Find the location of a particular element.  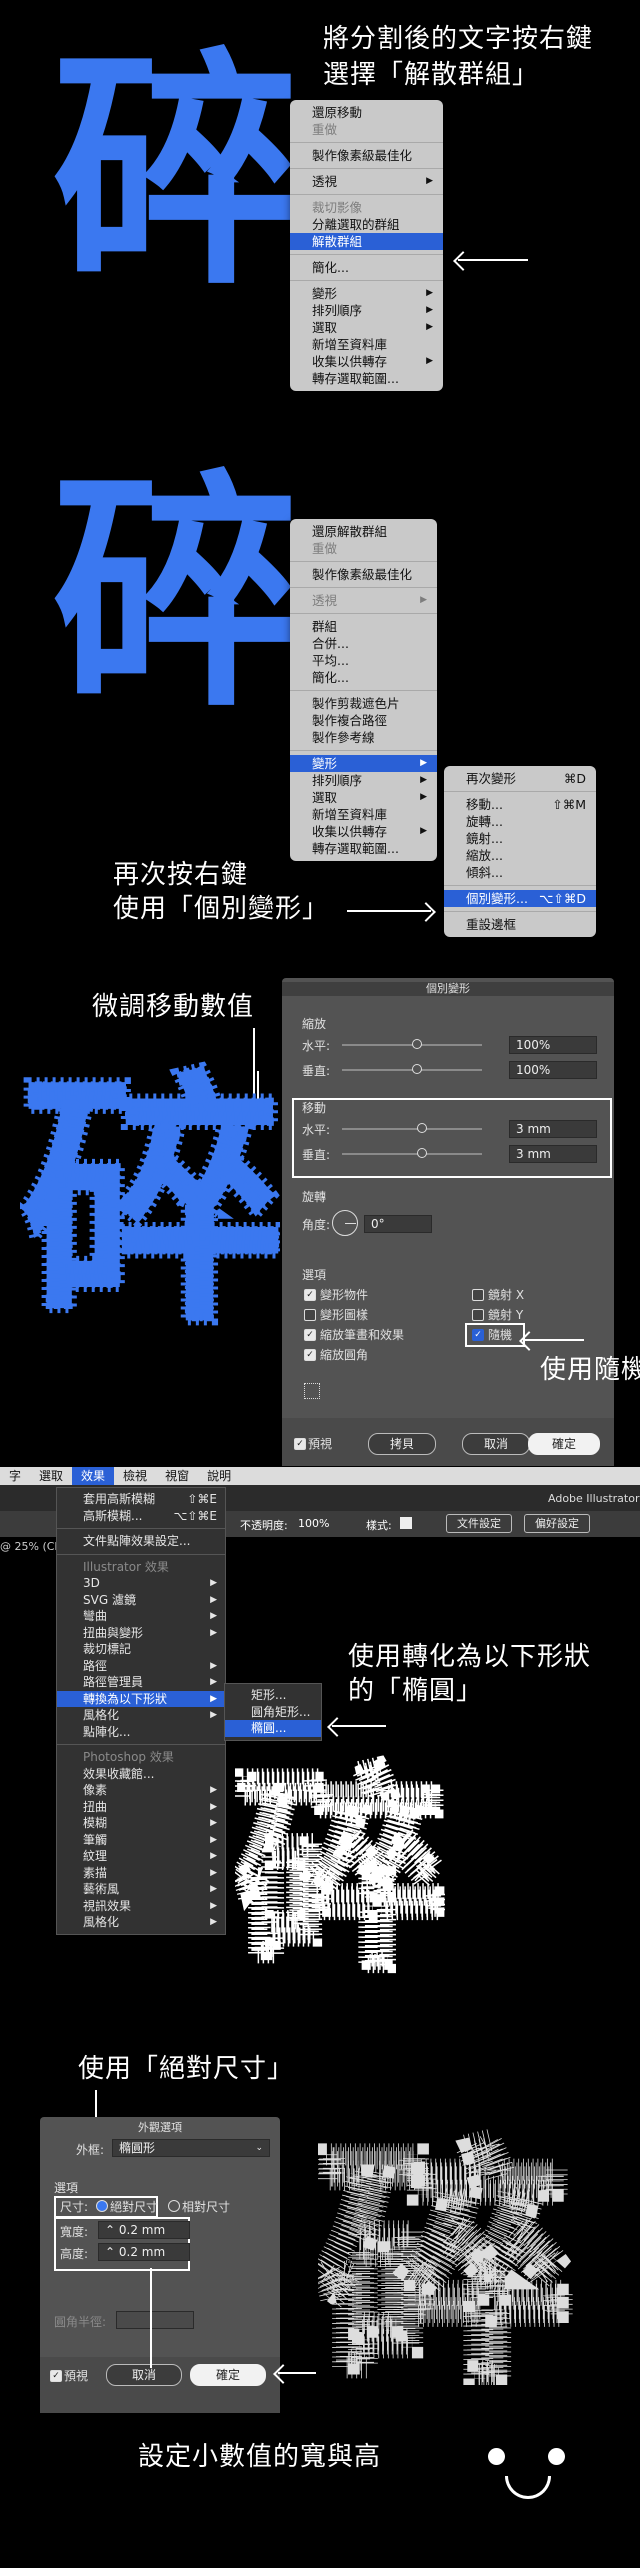

menu-item: 移動... ⇧⌘M is located at coordinates (520, 804).